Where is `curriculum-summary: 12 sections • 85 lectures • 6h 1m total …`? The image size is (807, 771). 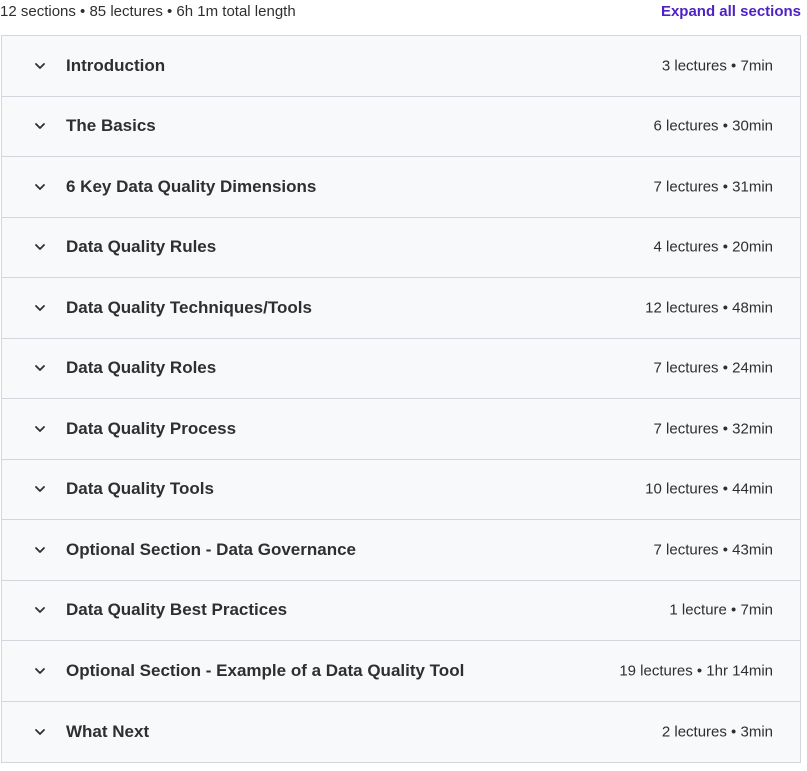 curriculum-summary: 12 sections • 85 lectures • 6h 1m total … is located at coordinates (148, 11).